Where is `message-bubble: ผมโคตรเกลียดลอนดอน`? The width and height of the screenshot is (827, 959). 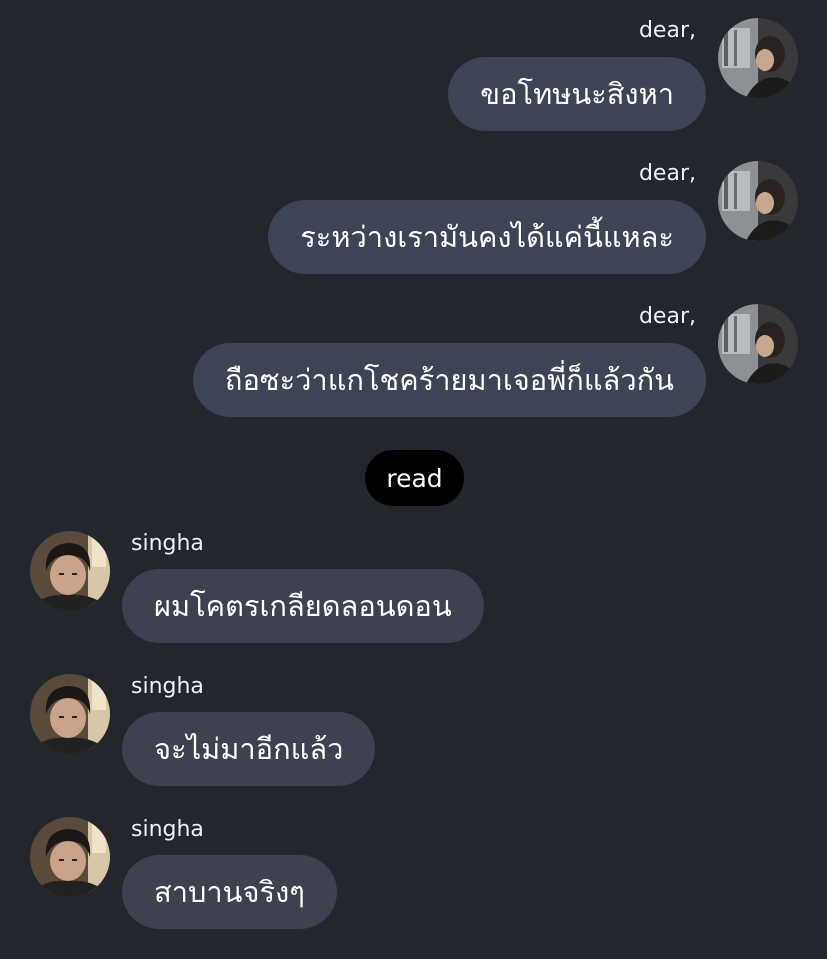 message-bubble: ผมโคตรเกลียดลอนดอน is located at coordinates (303, 606).